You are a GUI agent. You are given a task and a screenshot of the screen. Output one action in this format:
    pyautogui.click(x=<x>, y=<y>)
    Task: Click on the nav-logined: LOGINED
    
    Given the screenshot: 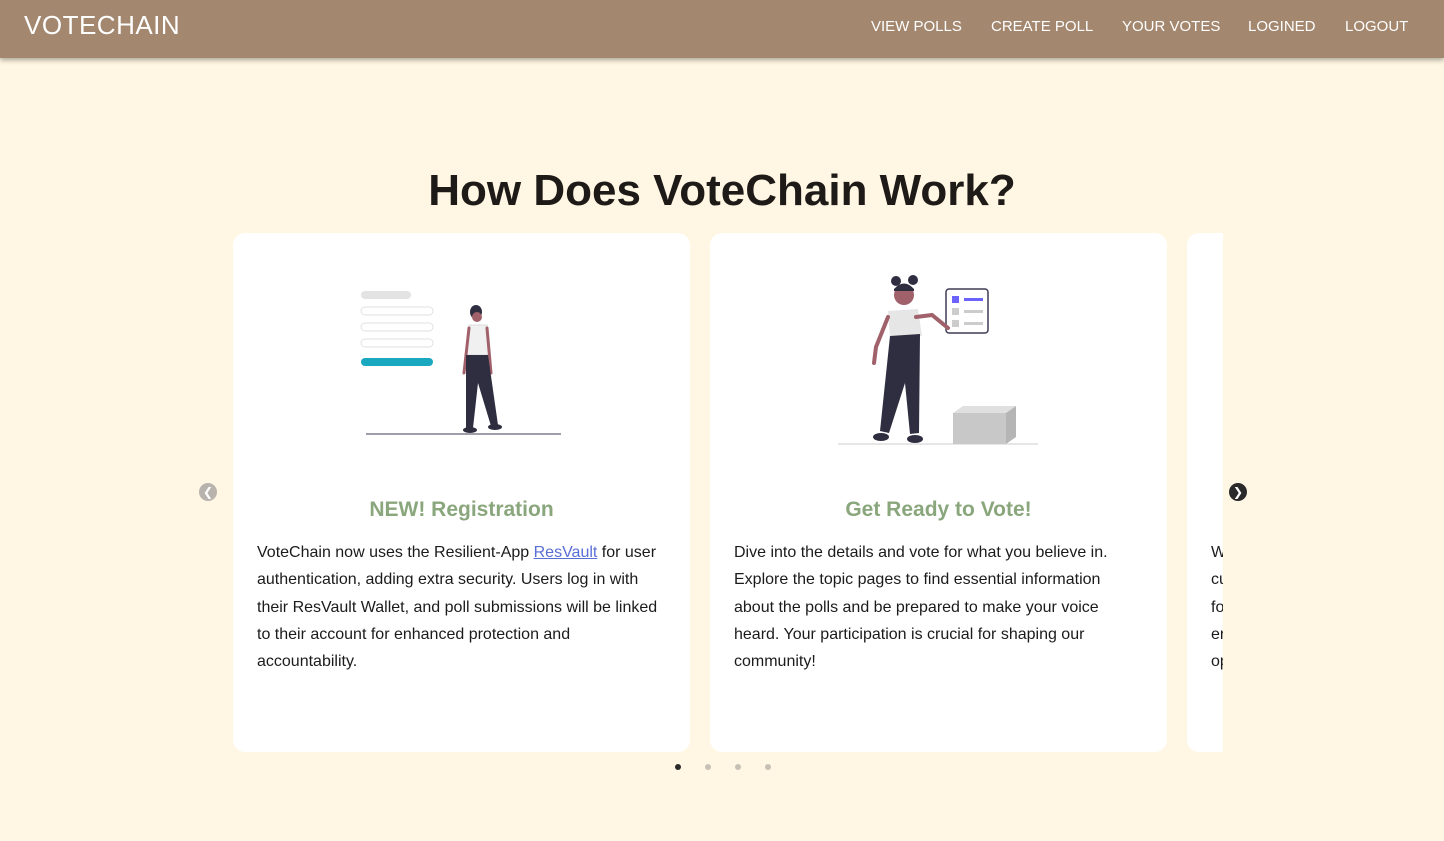 What is the action you would take?
    pyautogui.click(x=1282, y=26)
    